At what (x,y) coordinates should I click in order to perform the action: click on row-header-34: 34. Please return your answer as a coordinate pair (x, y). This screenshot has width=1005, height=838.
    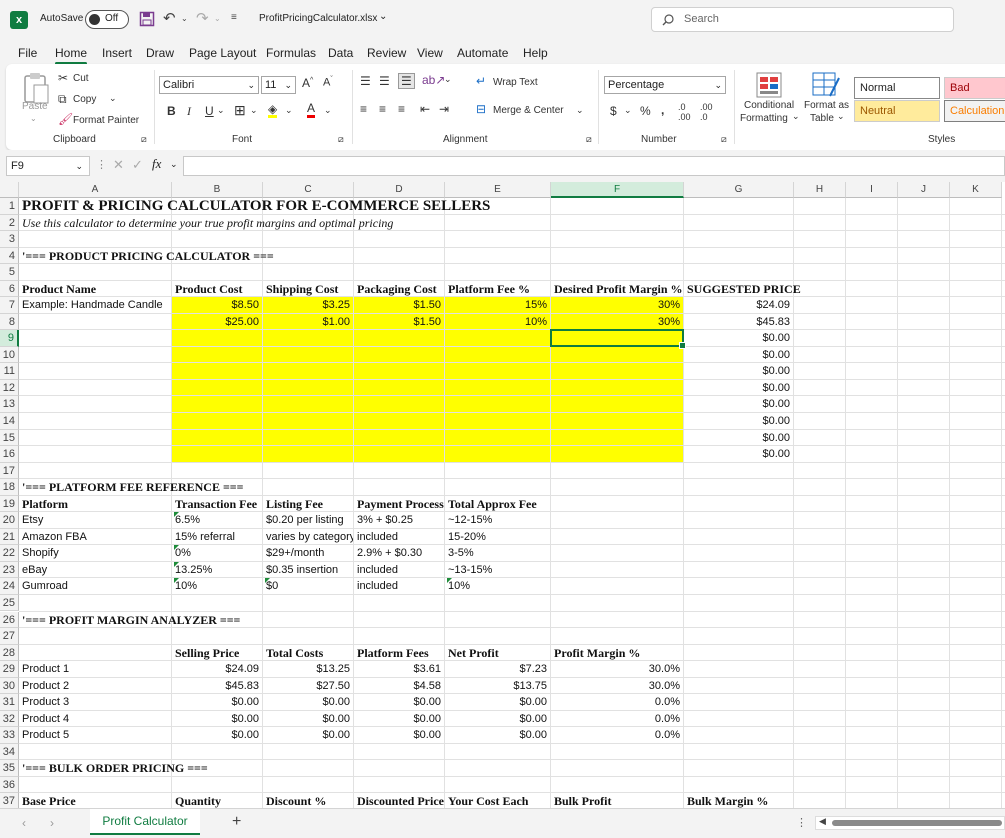
    Looking at the image, I should click on (9, 752).